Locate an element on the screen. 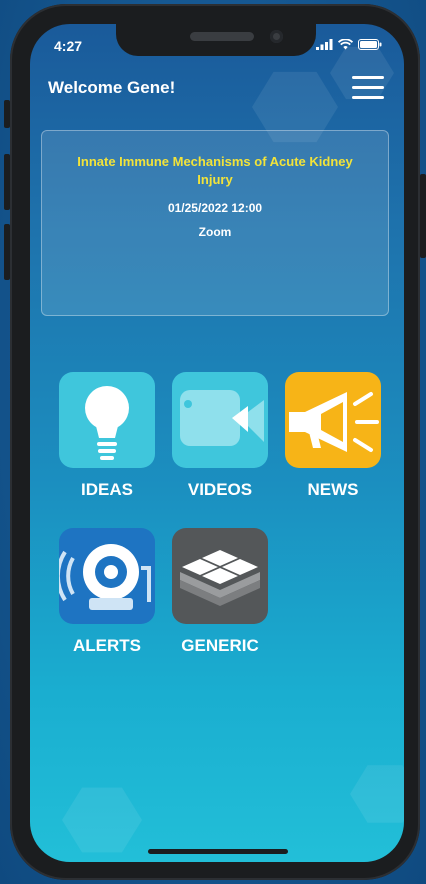 The width and height of the screenshot is (426, 884). wifi-icon is located at coordinates (345, 44).